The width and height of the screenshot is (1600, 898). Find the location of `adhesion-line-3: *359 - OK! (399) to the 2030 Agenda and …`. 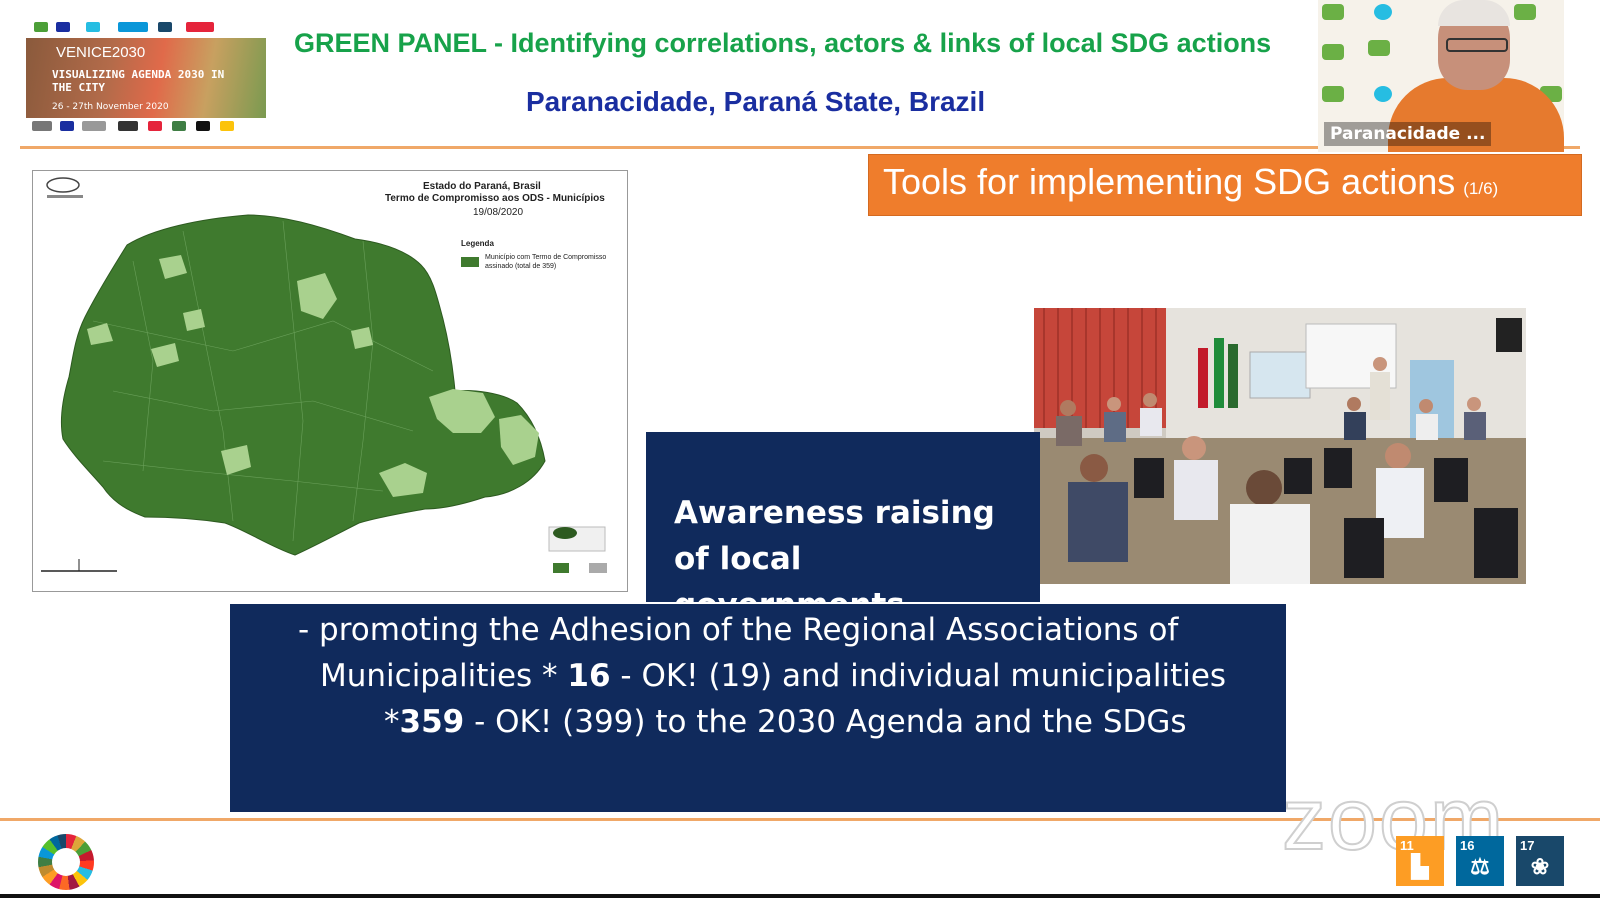

adhesion-line-3: *359 - OK! (399) to the 2030 Agenda and … is located at coordinates (785, 722).